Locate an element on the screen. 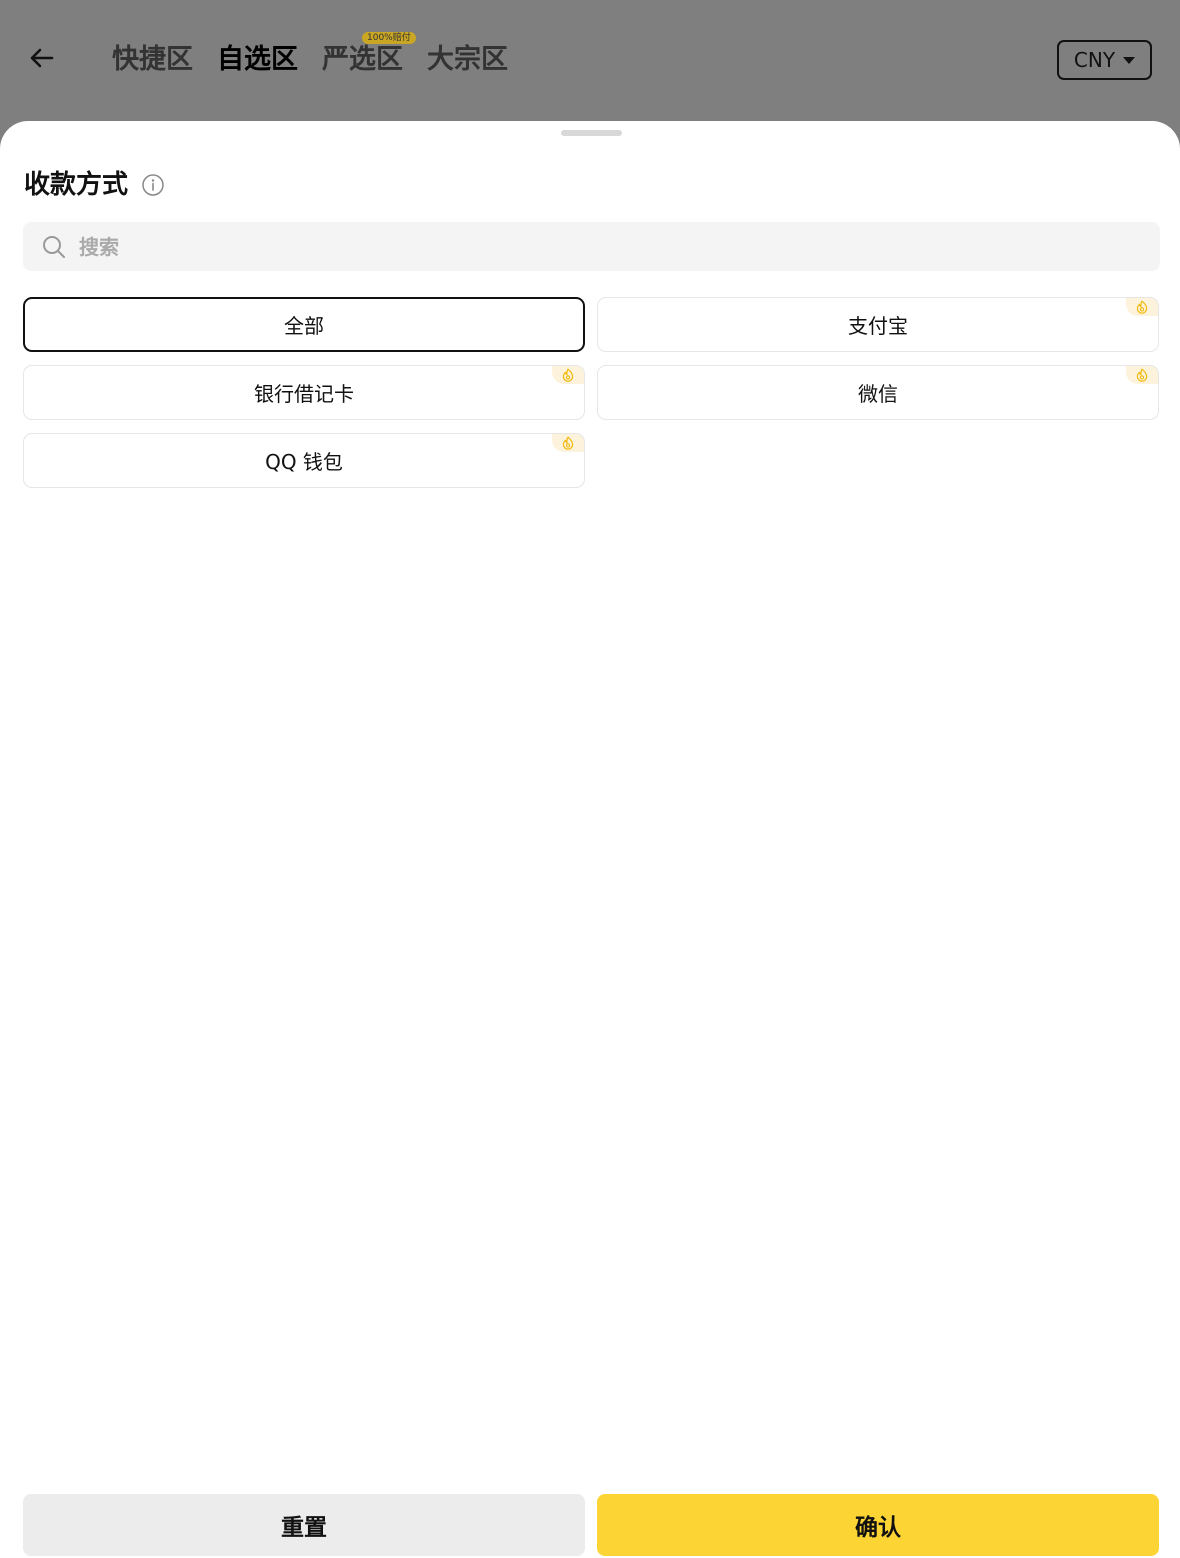  tab-selected-zone: 严选区 100%赔付 is located at coordinates (369, 56).